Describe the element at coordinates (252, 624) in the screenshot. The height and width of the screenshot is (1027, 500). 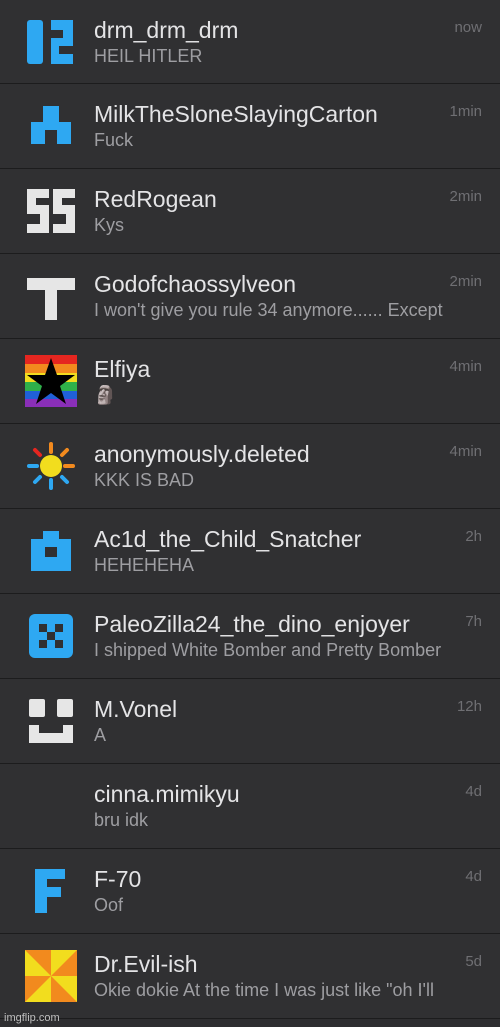
I see `contact-name: PaleoZilla24_the_dino_enjoyer` at that location.